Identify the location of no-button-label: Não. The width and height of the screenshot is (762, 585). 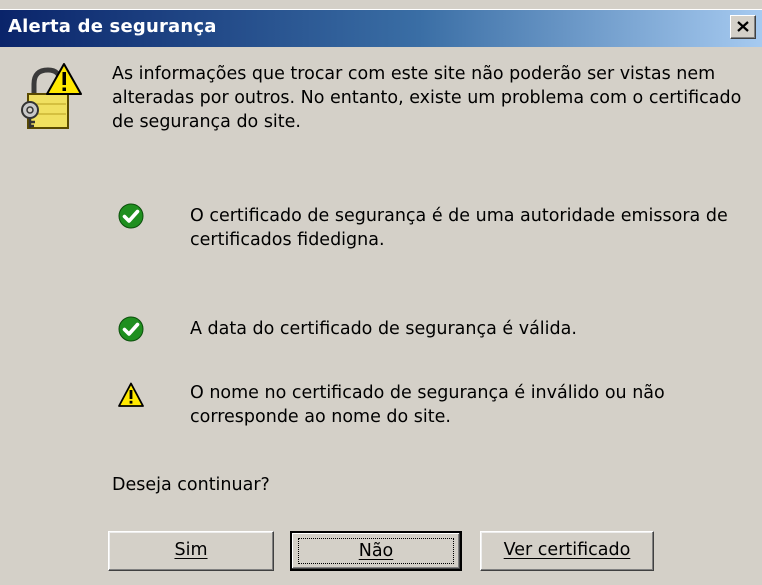
(376, 551).